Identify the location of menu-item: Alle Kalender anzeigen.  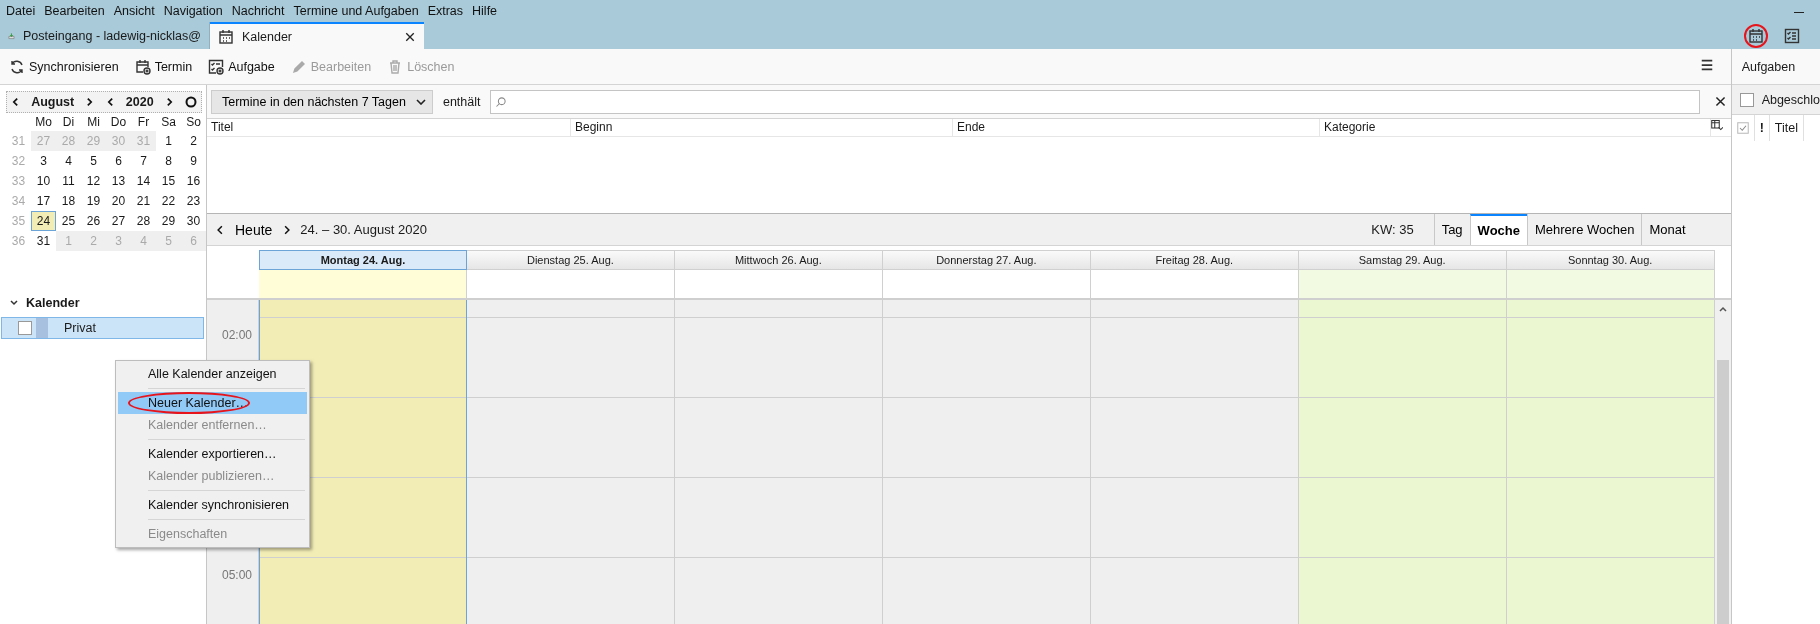
(212, 374).